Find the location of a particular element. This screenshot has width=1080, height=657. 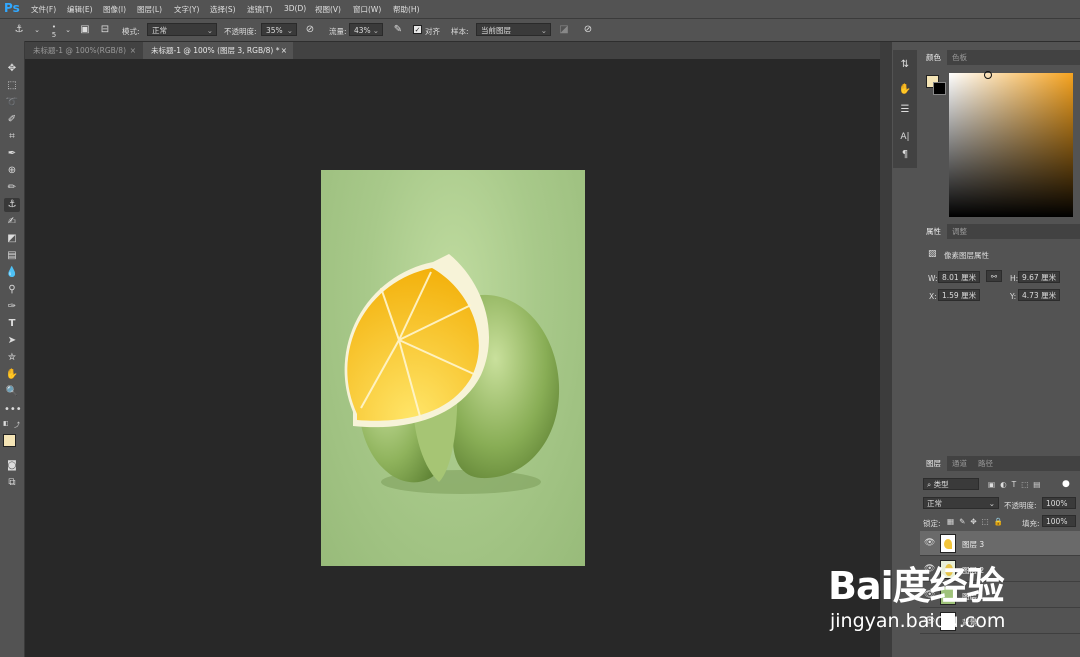

layer-row: 👁 图层 3 is located at coordinates (1000, 543).